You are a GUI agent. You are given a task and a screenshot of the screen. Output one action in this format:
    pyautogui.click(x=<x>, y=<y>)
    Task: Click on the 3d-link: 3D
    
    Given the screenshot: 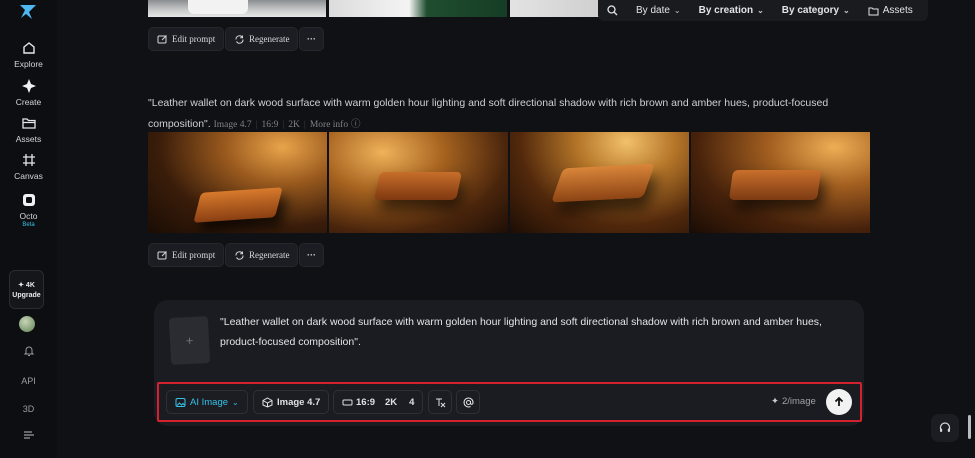 What is the action you would take?
    pyautogui.click(x=28, y=409)
    